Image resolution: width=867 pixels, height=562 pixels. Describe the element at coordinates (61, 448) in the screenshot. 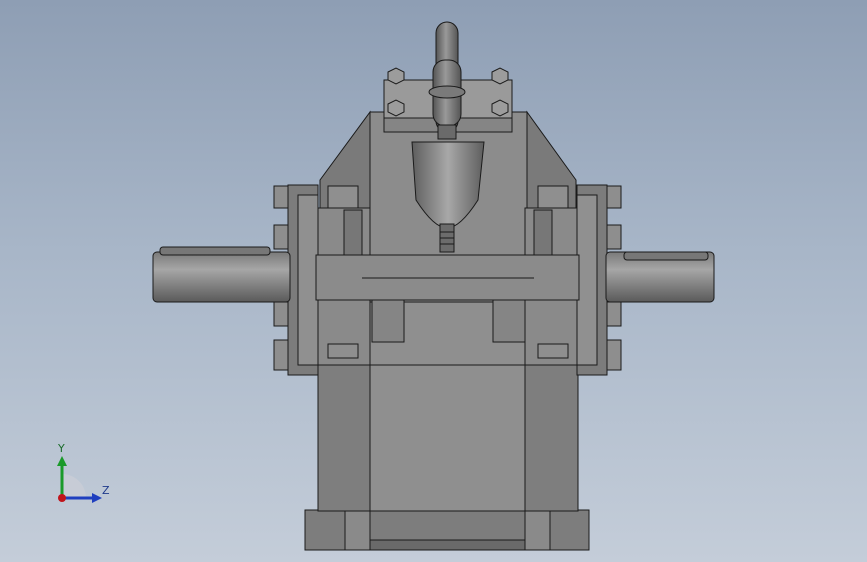

I see `triad-y-label: Y` at that location.